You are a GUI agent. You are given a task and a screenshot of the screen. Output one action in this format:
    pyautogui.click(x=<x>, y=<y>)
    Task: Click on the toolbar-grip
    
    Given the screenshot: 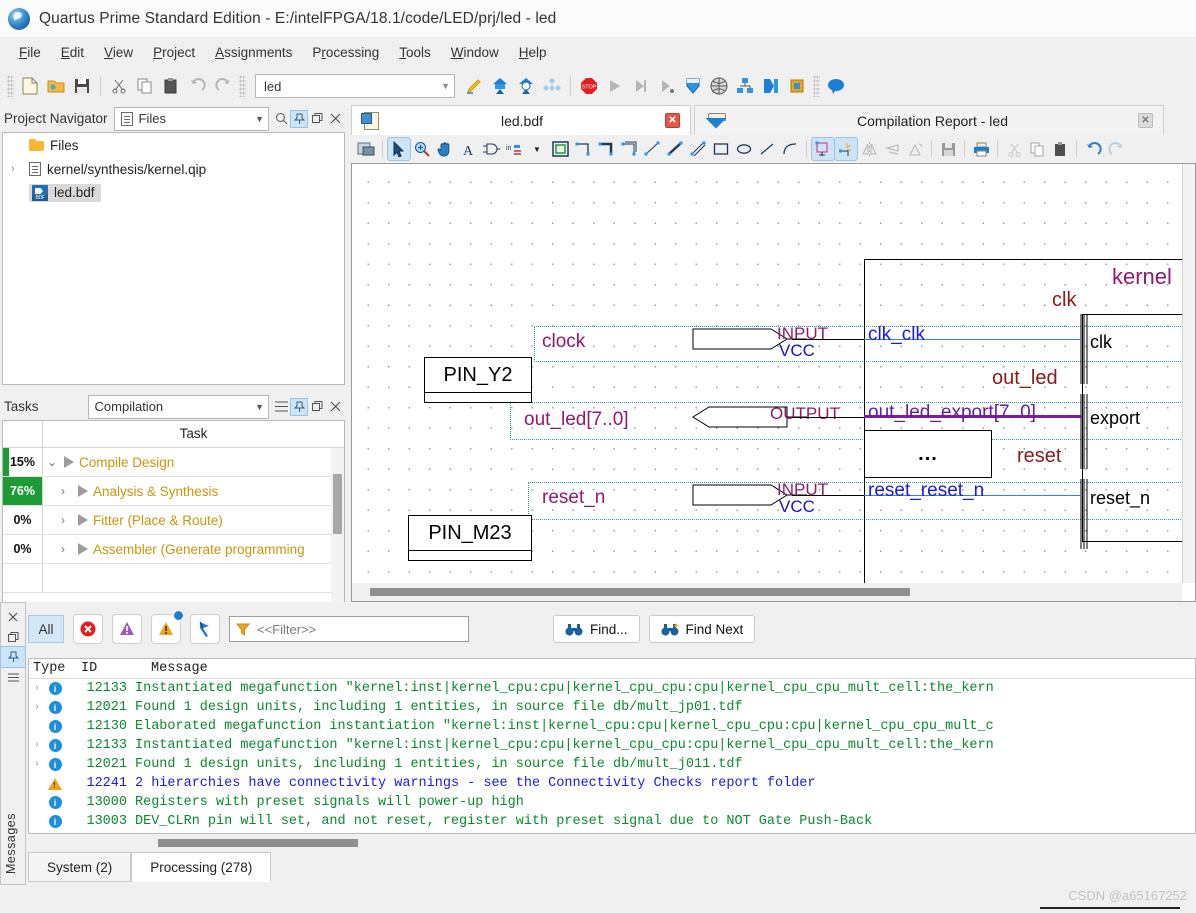 What is the action you would take?
    pyautogui.click(x=10, y=86)
    